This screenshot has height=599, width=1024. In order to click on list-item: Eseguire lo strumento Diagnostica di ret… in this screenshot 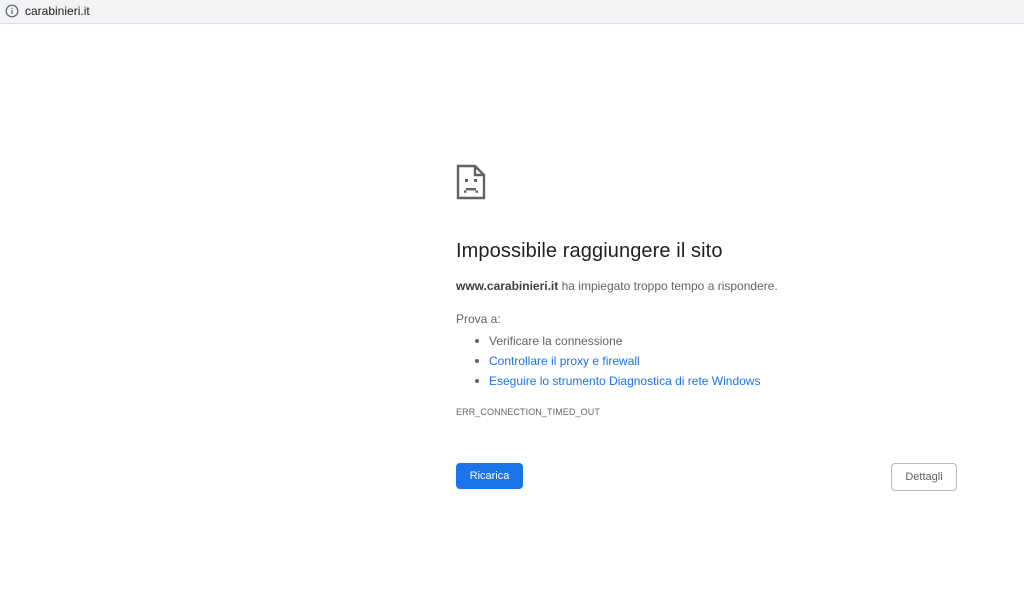, I will do `click(608, 381)`.